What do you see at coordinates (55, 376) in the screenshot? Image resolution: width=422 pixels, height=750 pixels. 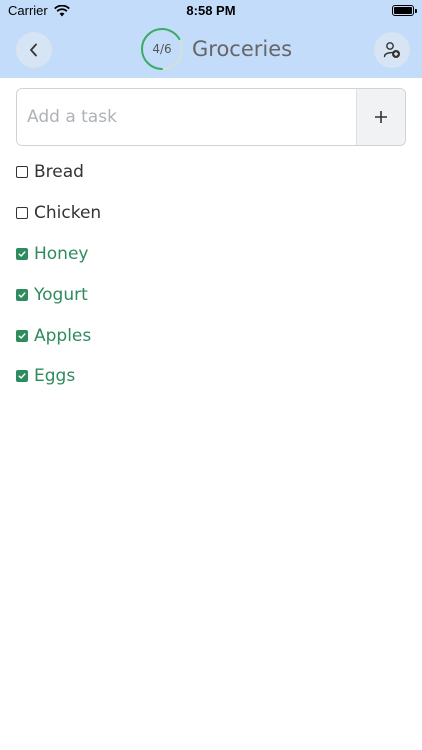 I see `task-label: Eggs` at bounding box center [55, 376].